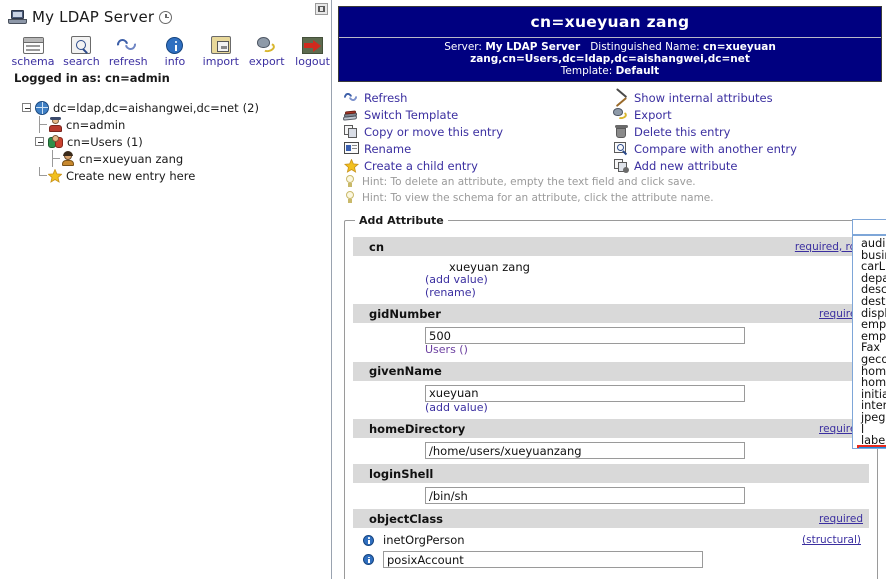 Image resolution: width=886 pixels, height=579 pixels. I want to click on action-refresh: Refresh, so click(476, 97).